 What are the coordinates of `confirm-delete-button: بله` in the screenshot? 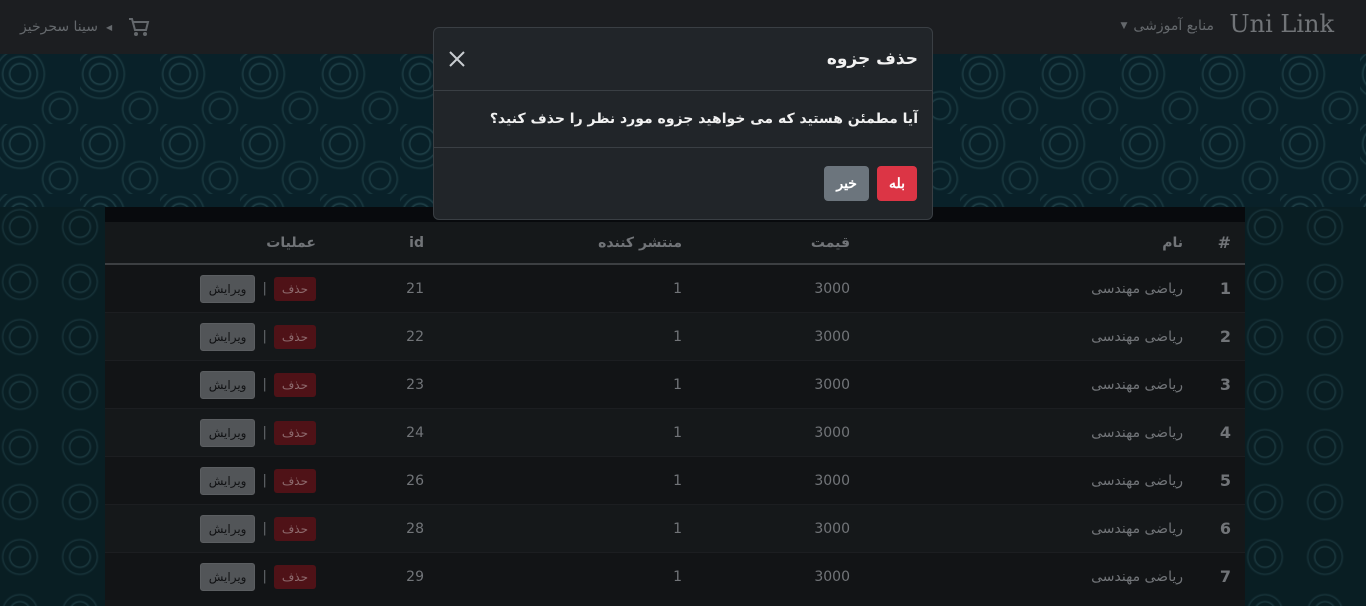 It's located at (896, 183).